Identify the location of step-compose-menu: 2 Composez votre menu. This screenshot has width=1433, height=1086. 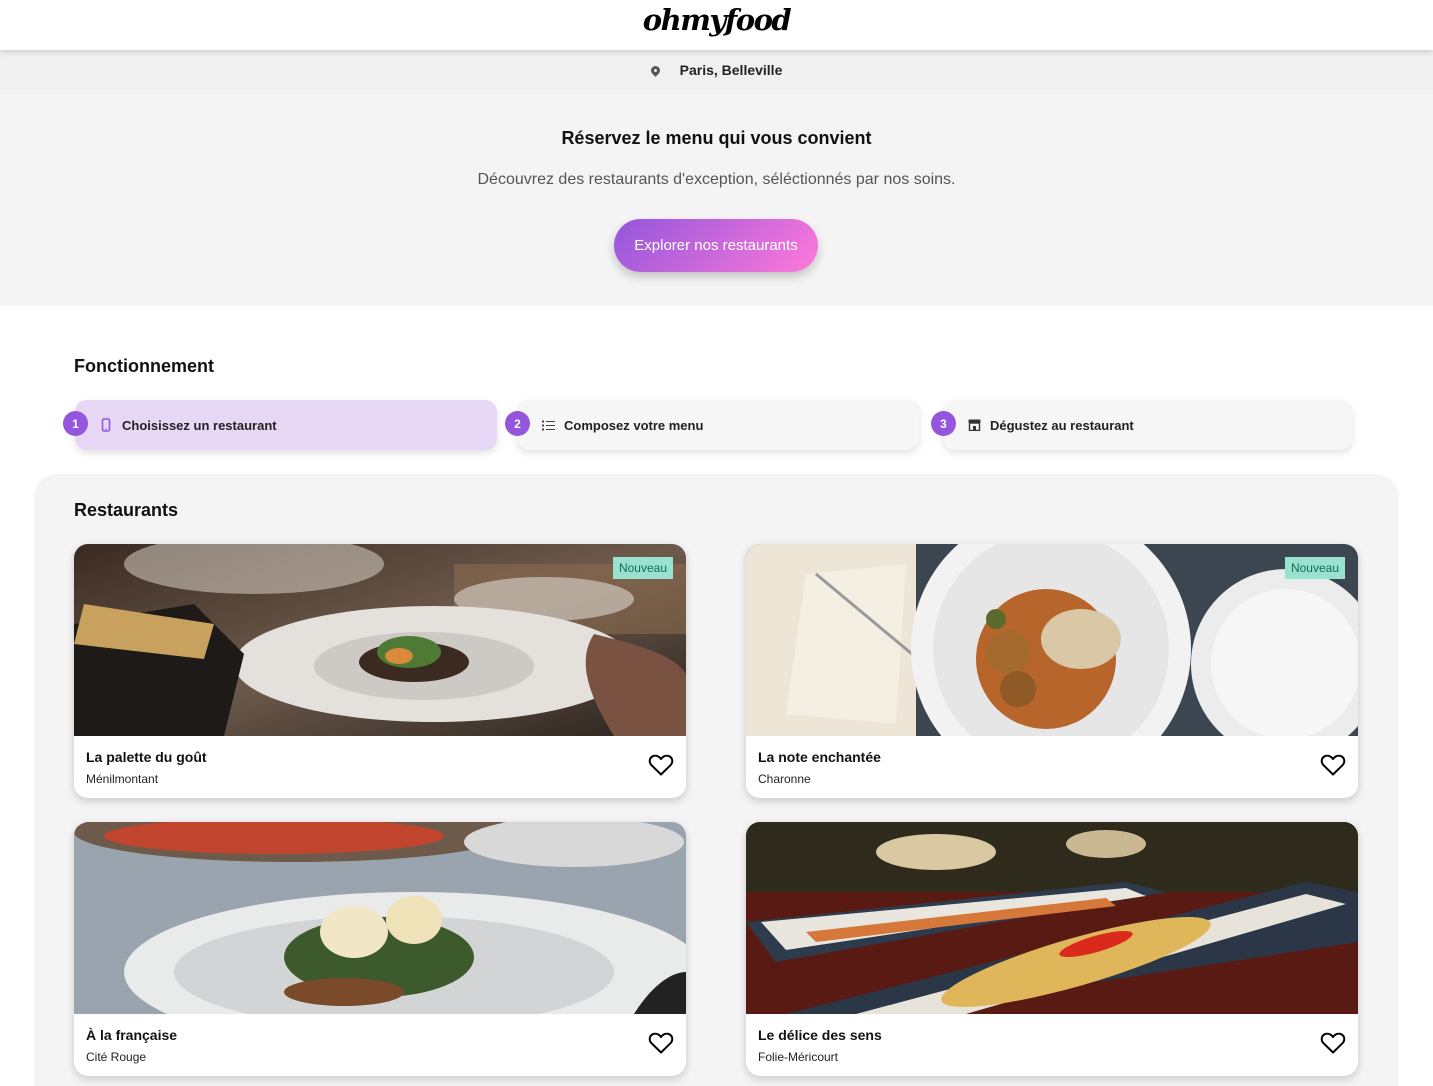
(712, 425).